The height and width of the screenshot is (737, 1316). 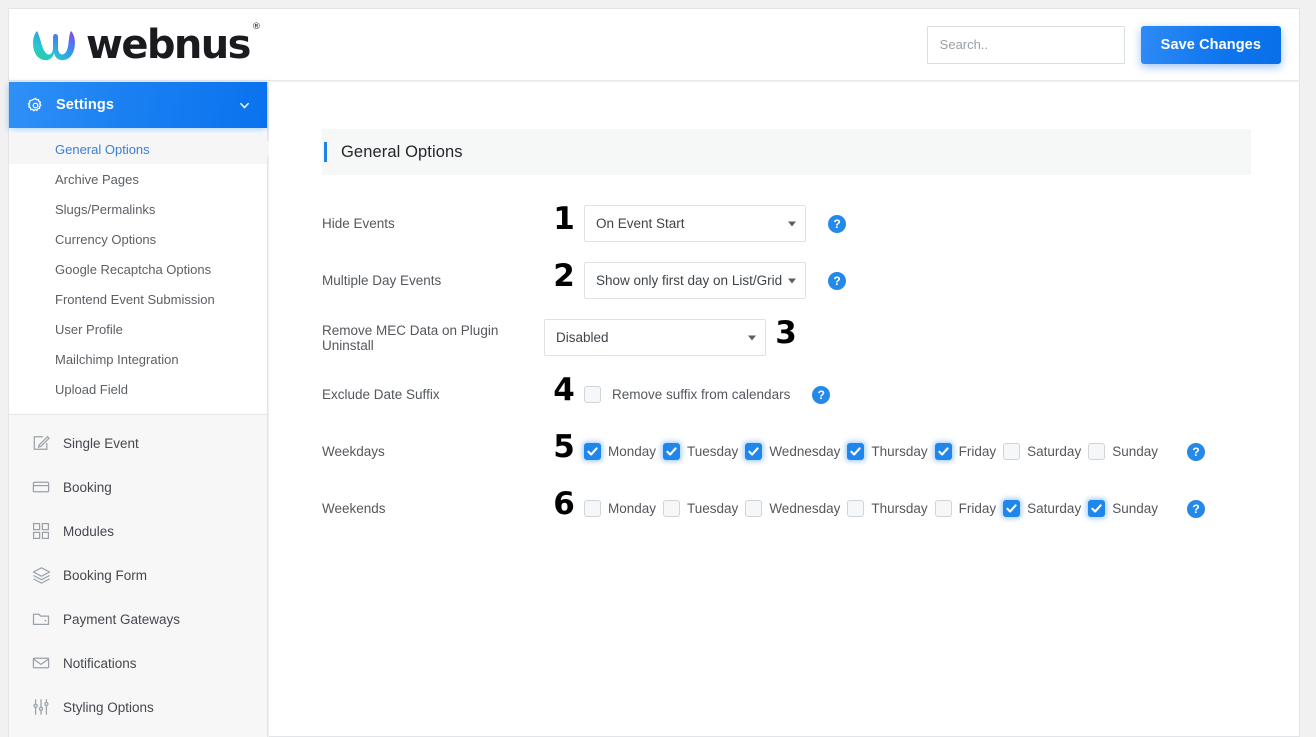 What do you see at coordinates (381, 394) in the screenshot?
I see `field-label: Exclude Date Suffix` at bounding box center [381, 394].